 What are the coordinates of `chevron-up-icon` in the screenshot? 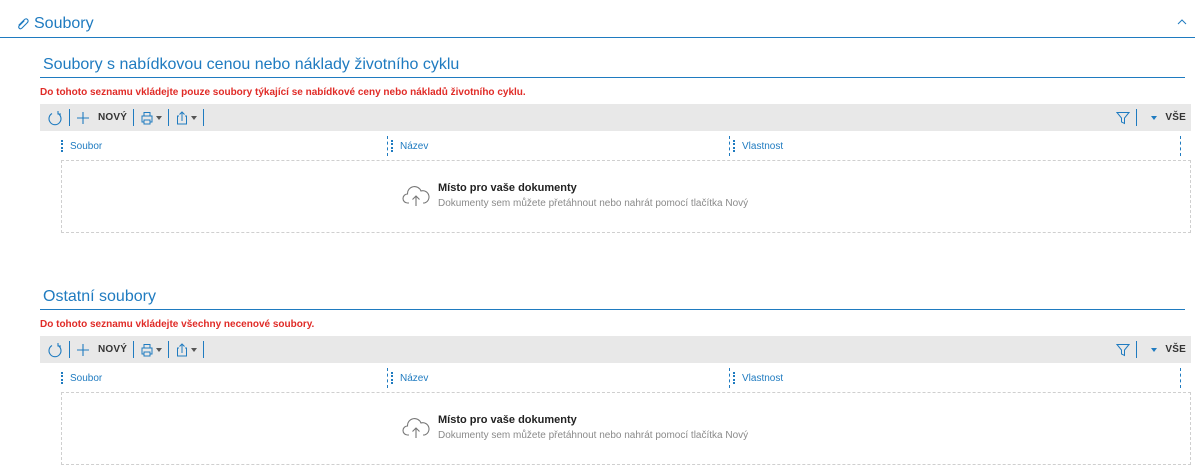 It's located at (1182, 21).